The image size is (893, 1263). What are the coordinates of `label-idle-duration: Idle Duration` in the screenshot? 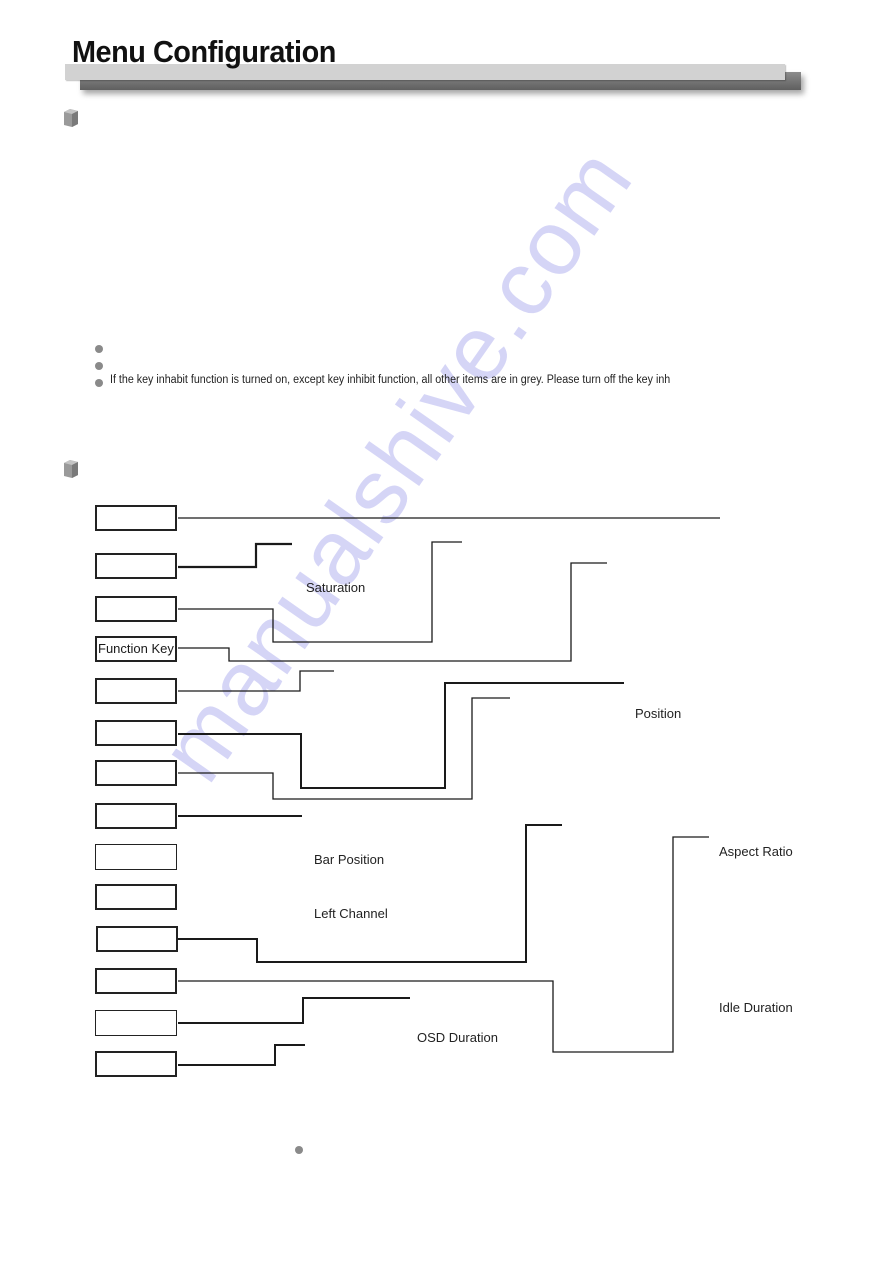 It's located at (756, 1007).